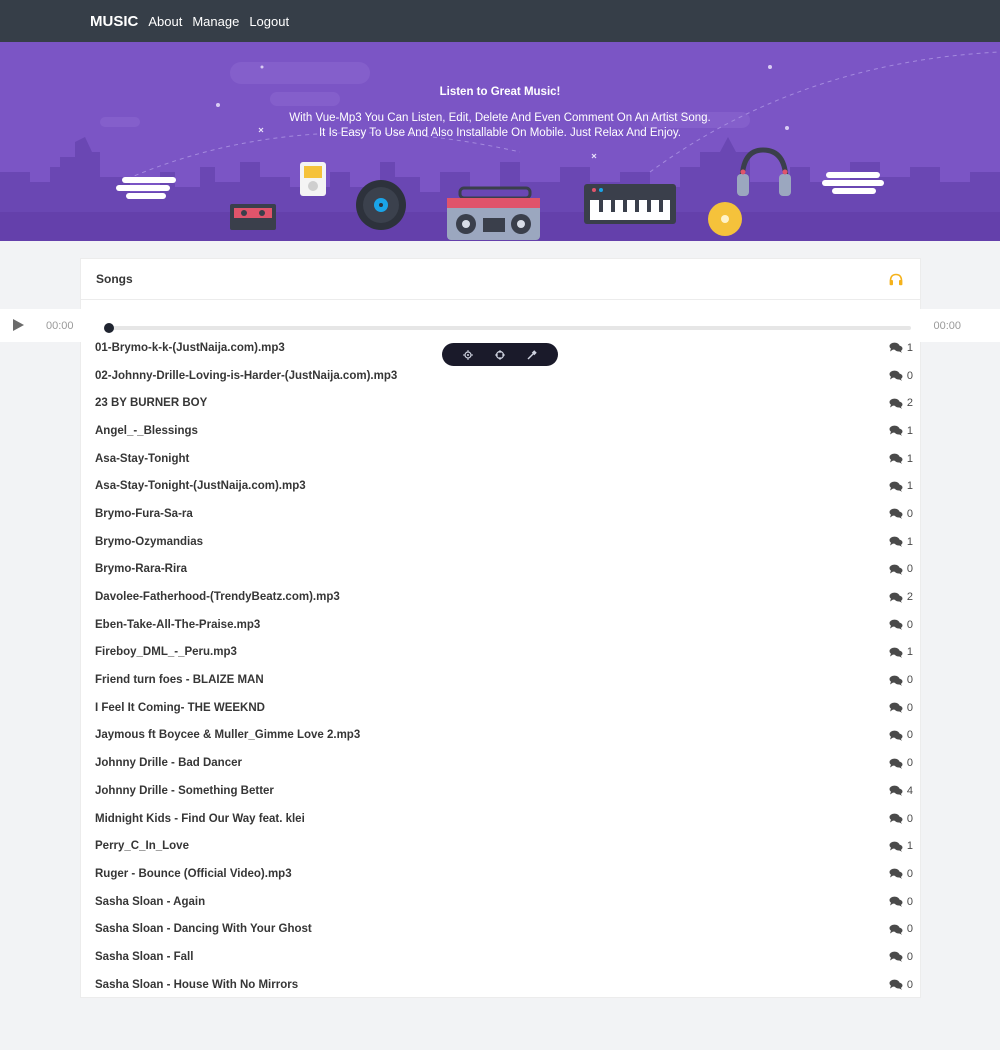 This screenshot has height=1050, width=1000. Describe the element at coordinates (166, 652) in the screenshot. I see `song-title-link: Fireboy_DML_-_Peru.mp3` at that location.